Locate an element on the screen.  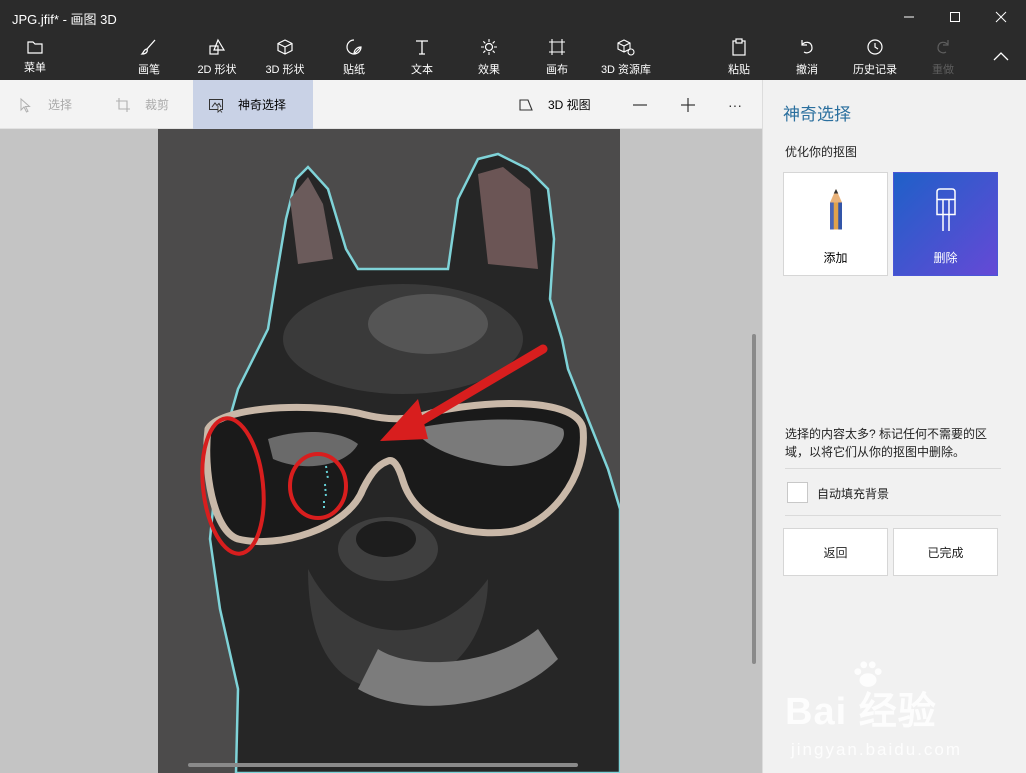
magic-select-icon is located at coordinates (216, 105).